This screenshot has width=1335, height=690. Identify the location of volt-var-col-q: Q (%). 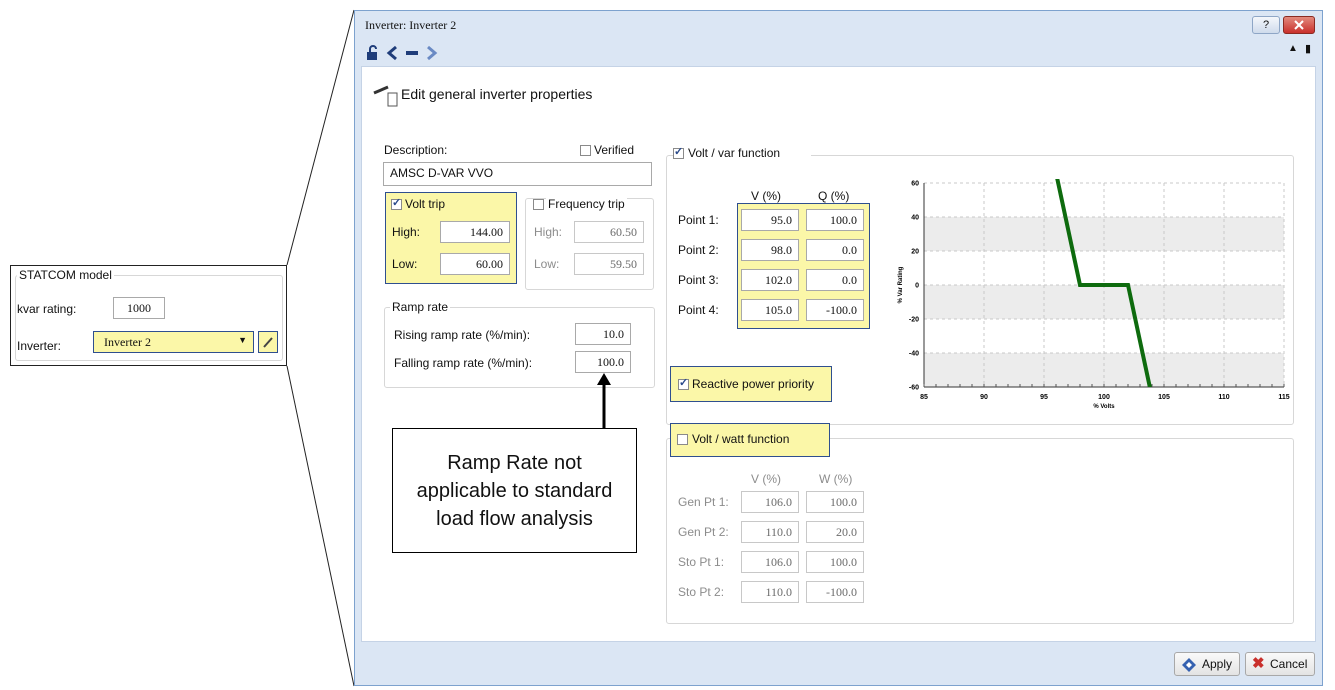
(834, 196).